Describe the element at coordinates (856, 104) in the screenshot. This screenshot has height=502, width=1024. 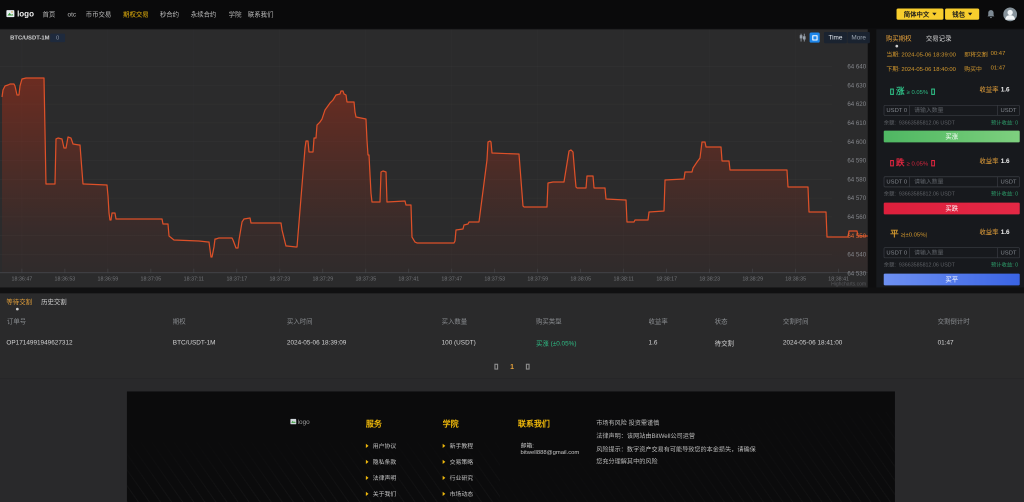
I see `svg-text: 64 620` at that location.